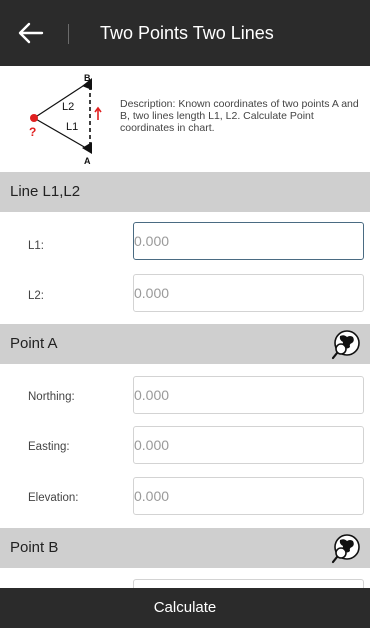 The width and height of the screenshot is (370, 628). What do you see at coordinates (185, 344) in the screenshot?
I see `section-point-a-header: Point A` at bounding box center [185, 344].